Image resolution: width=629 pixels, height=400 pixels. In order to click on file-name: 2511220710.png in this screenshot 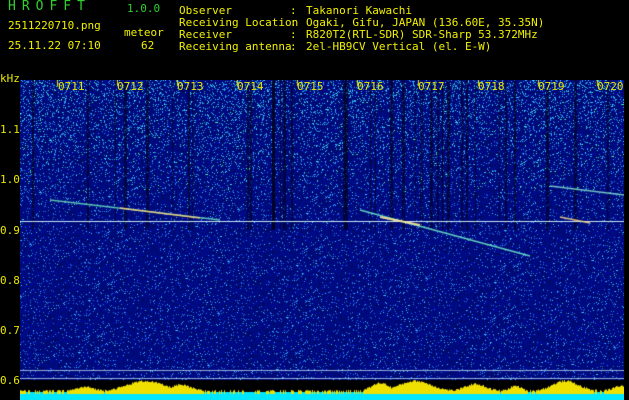, I will do `click(54, 25)`.